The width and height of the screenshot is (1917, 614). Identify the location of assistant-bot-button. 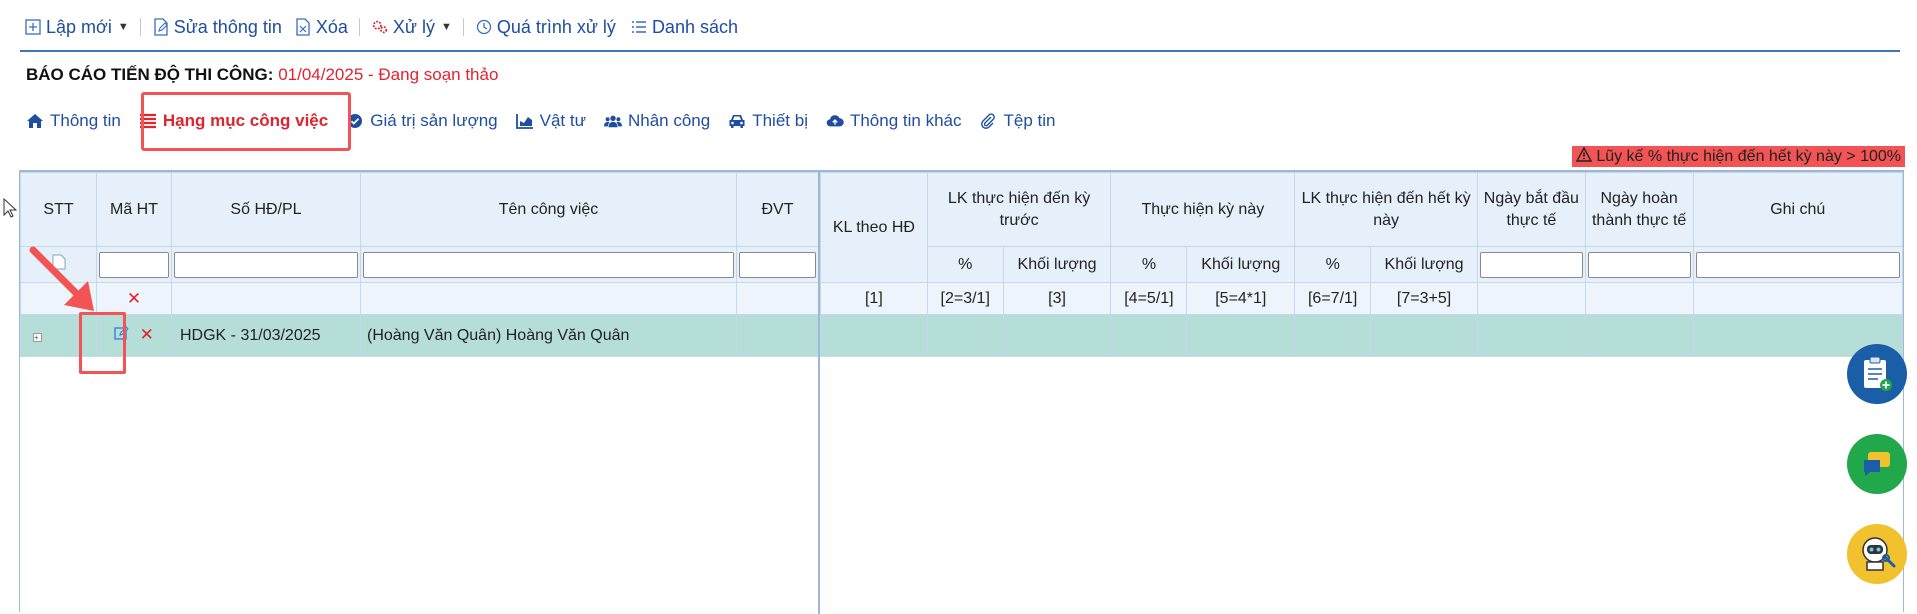
(1877, 554).